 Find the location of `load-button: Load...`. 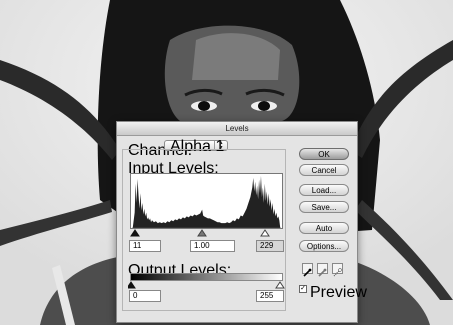

load-button: Load... is located at coordinates (324, 190).